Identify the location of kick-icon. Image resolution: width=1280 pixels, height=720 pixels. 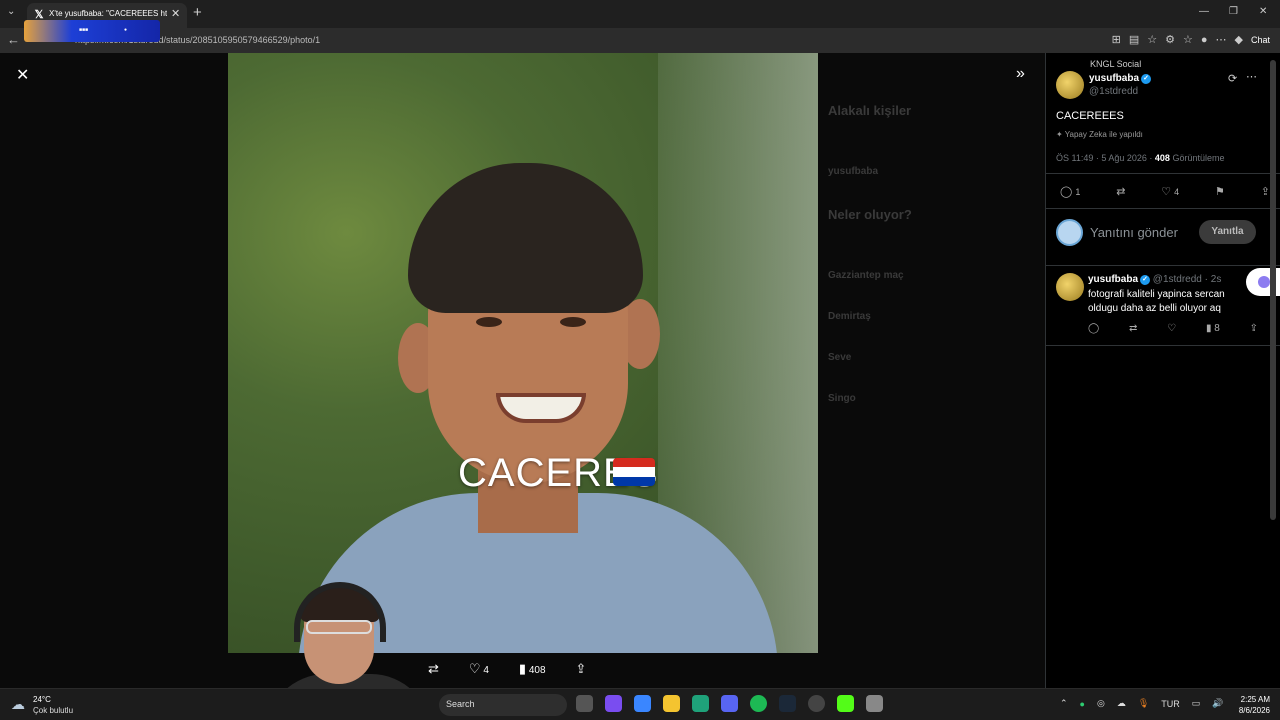
(845, 703).